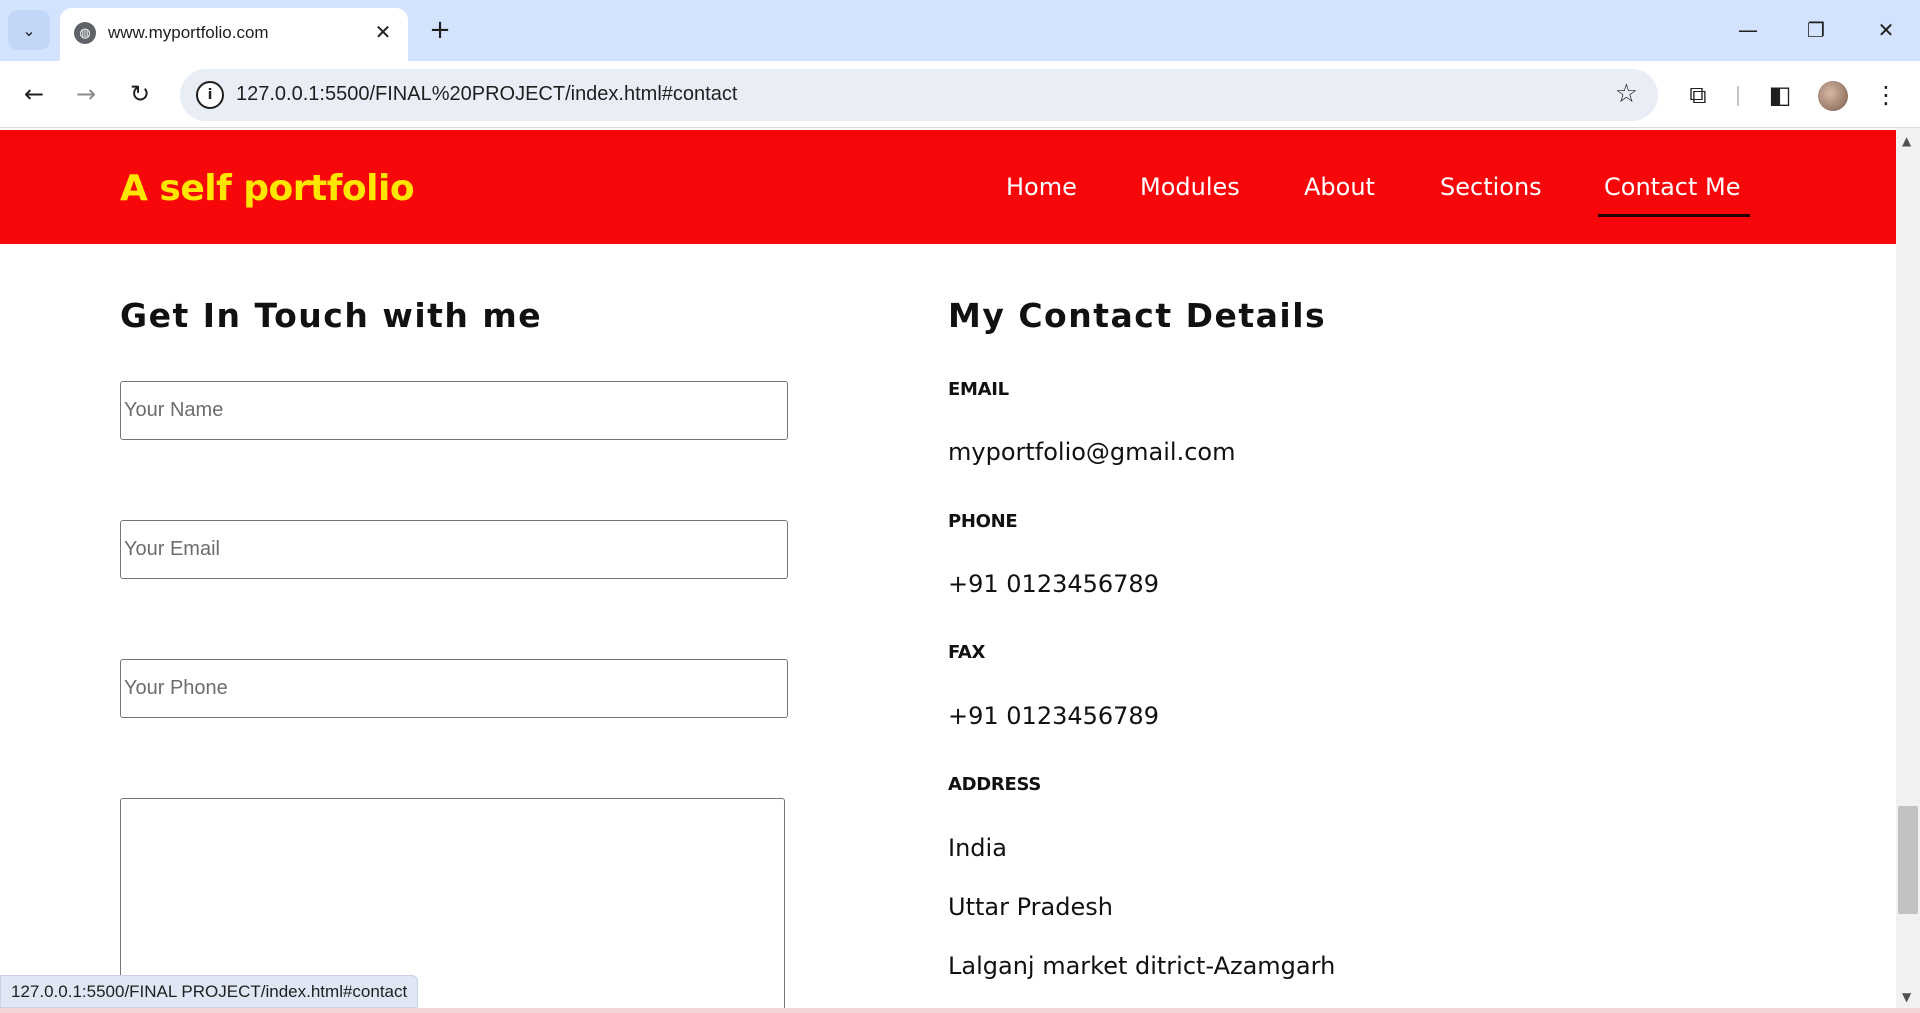 The height and width of the screenshot is (1013, 1920). What do you see at coordinates (1906, 141) in the screenshot?
I see `scroll-up-icon: ▲` at bounding box center [1906, 141].